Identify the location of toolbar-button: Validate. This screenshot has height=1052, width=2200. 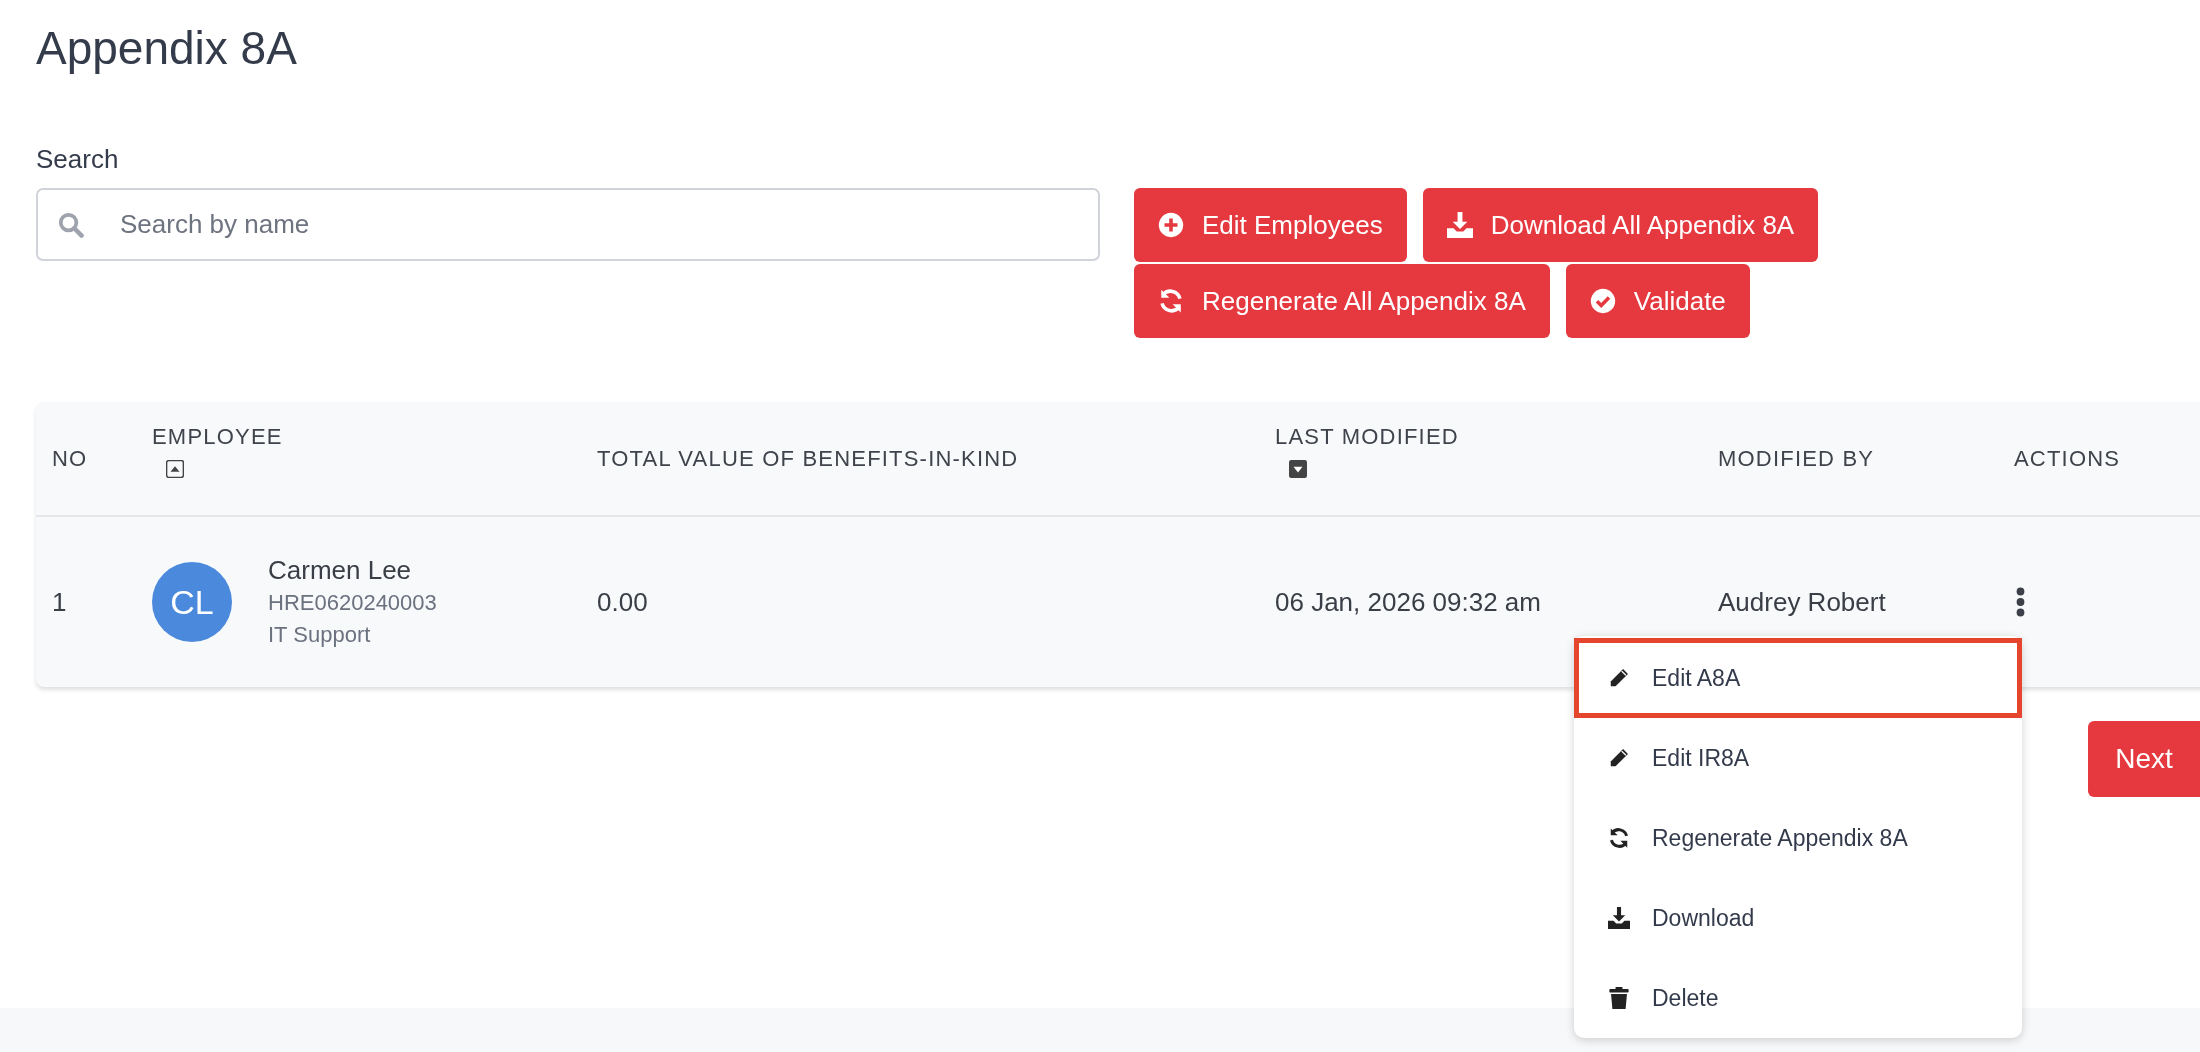
(1657, 301).